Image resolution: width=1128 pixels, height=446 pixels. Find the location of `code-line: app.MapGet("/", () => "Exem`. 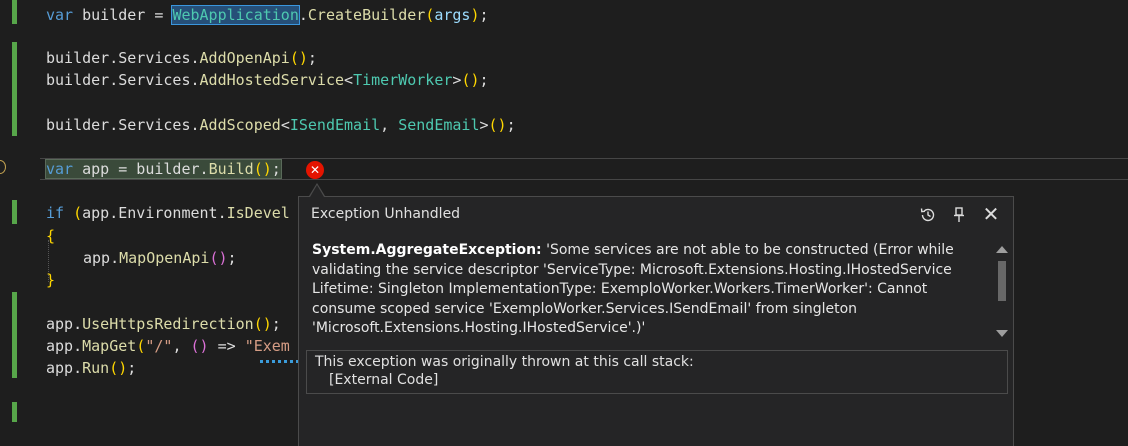

code-line: app.MapGet("/", () => "Exem is located at coordinates (168, 346).